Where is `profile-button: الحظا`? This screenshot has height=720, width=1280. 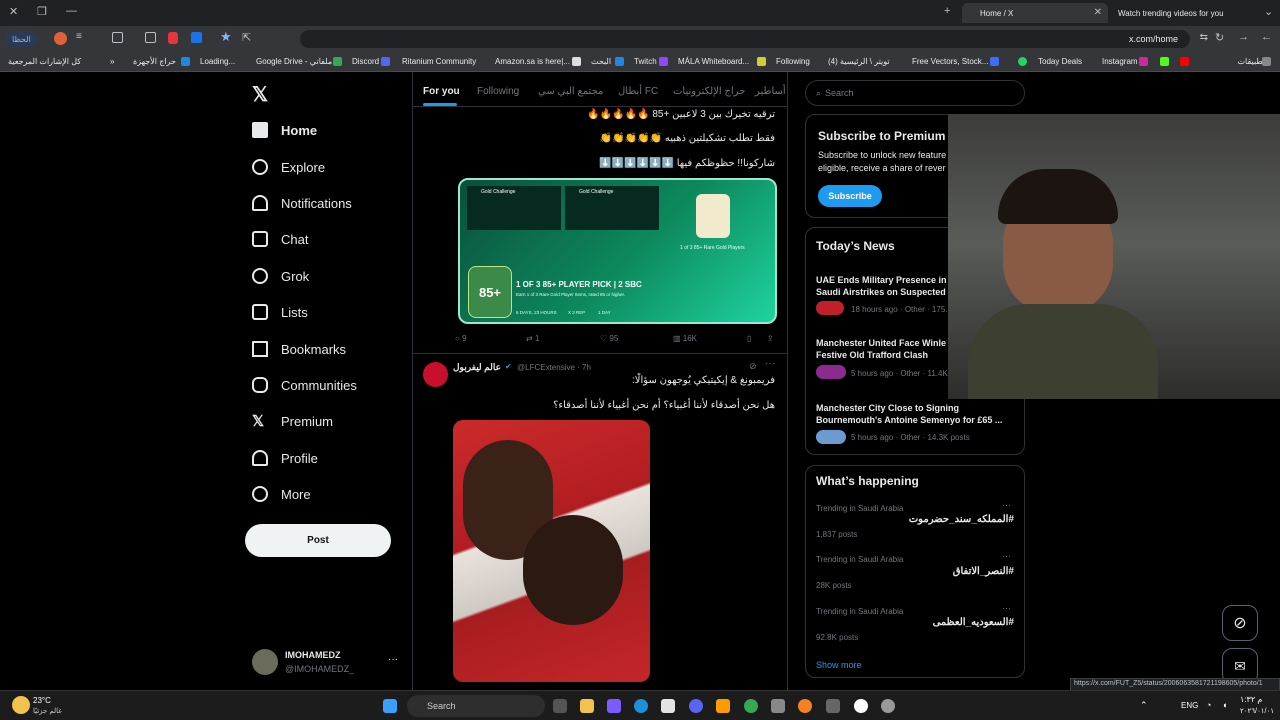
profile-button: الحظا is located at coordinates (21, 39).